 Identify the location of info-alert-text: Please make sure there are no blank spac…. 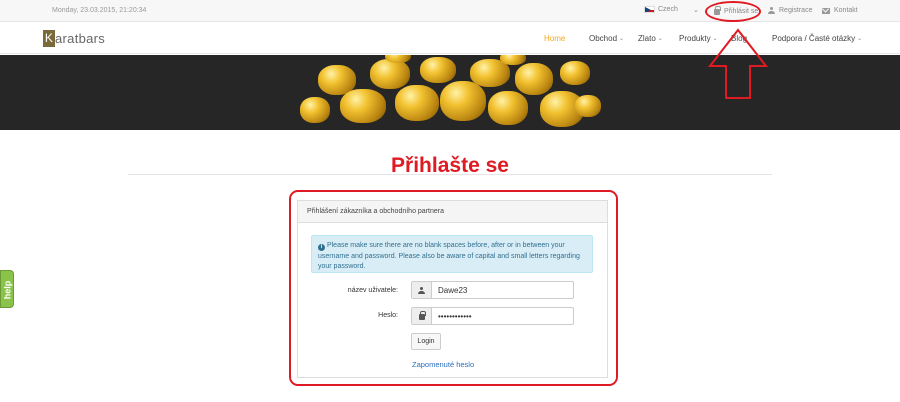
(449, 256).